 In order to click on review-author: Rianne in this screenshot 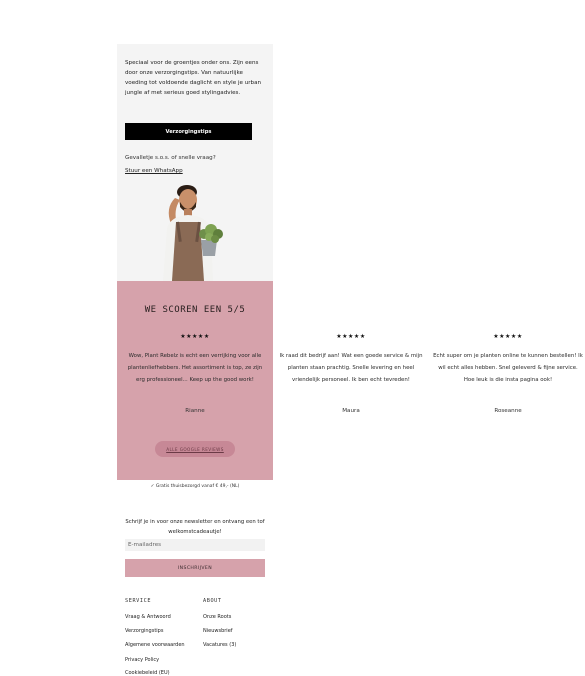, I will do `click(195, 411)`.